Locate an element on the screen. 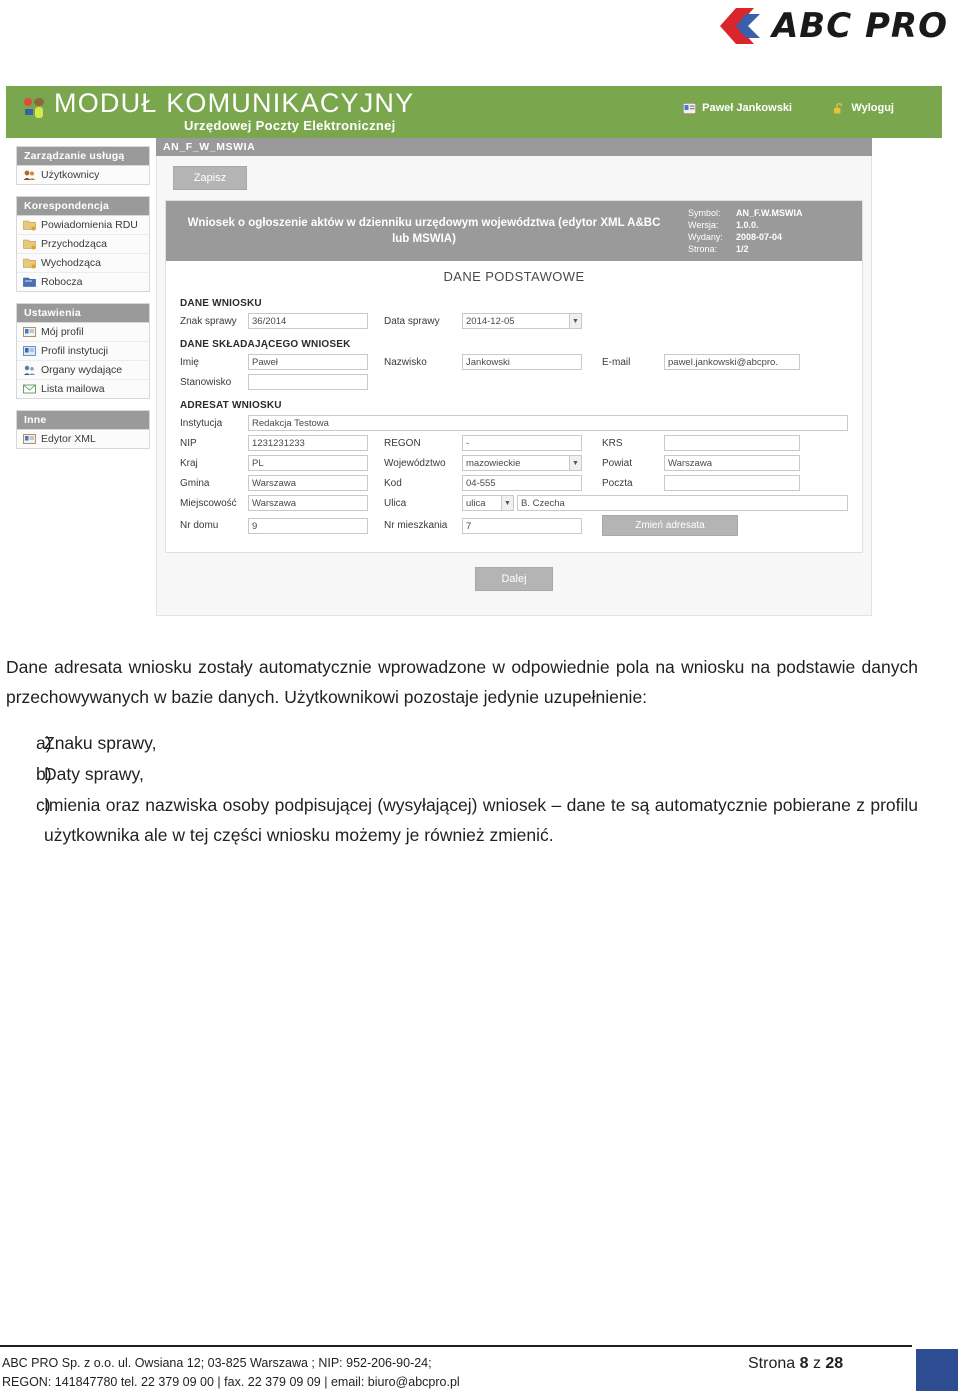 The height and width of the screenshot is (1399, 960). powiat-input: Warszawa is located at coordinates (732, 463).